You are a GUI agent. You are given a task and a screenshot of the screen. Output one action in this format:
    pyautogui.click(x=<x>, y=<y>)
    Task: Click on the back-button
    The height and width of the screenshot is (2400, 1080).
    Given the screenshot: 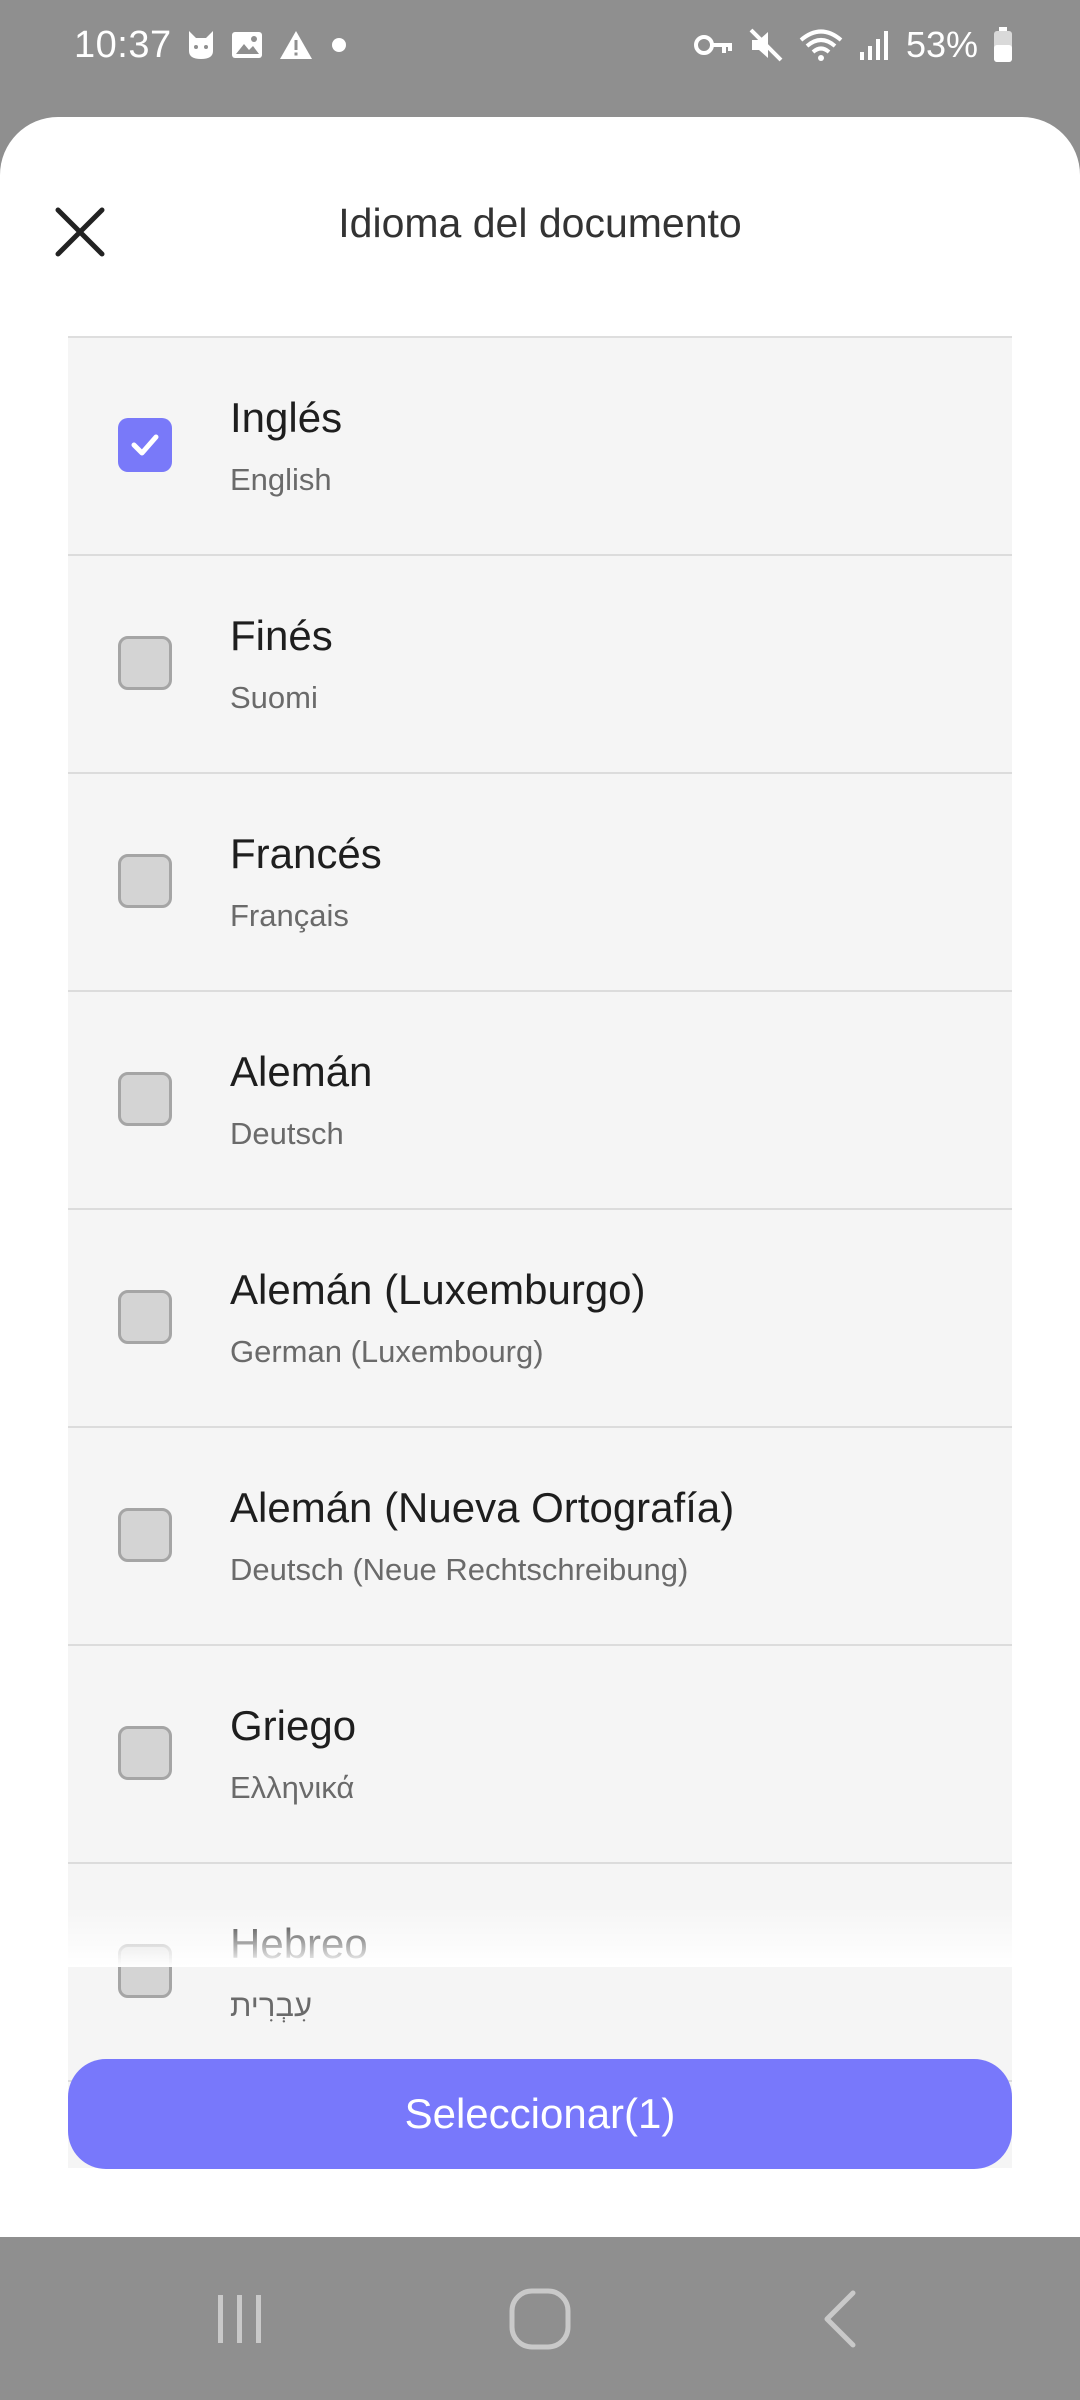 What is the action you would take?
    pyautogui.click(x=842, y=2319)
    